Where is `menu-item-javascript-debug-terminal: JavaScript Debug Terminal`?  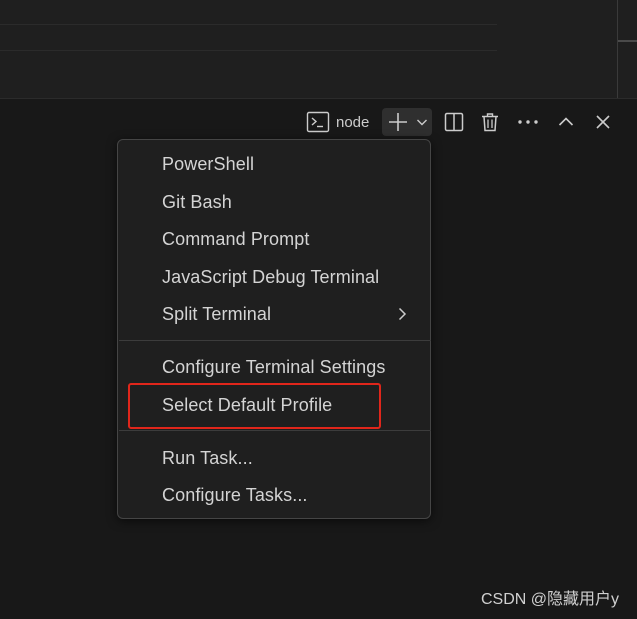 menu-item-javascript-debug-terminal: JavaScript Debug Terminal is located at coordinates (274, 277).